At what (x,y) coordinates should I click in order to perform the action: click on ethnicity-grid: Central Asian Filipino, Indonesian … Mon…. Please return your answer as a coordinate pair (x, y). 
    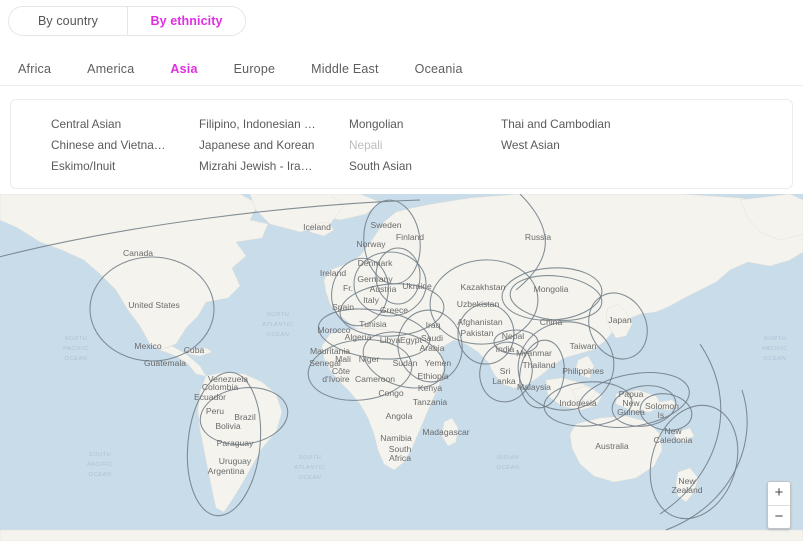
    Looking at the image, I should click on (411, 145).